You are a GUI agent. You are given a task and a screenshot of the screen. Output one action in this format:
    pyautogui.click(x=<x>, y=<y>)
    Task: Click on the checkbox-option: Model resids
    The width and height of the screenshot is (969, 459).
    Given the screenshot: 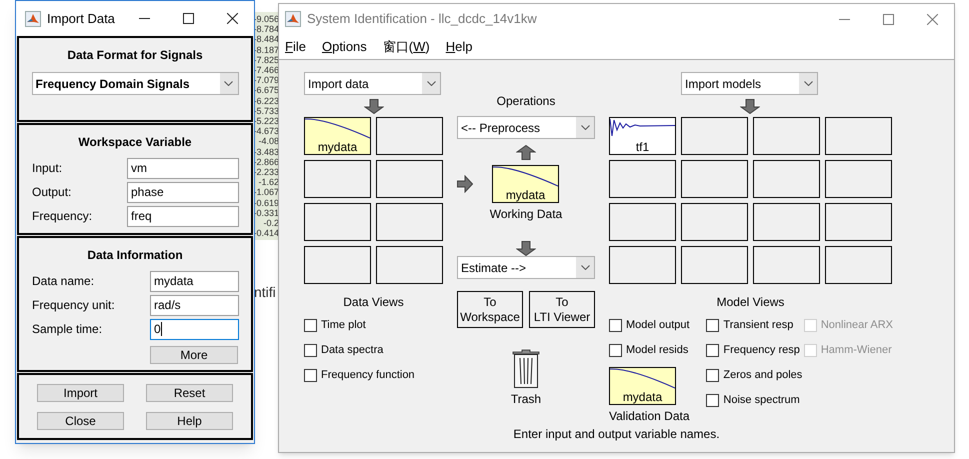 What is the action you would take?
    pyautogui.click(x=657, y=350)
    